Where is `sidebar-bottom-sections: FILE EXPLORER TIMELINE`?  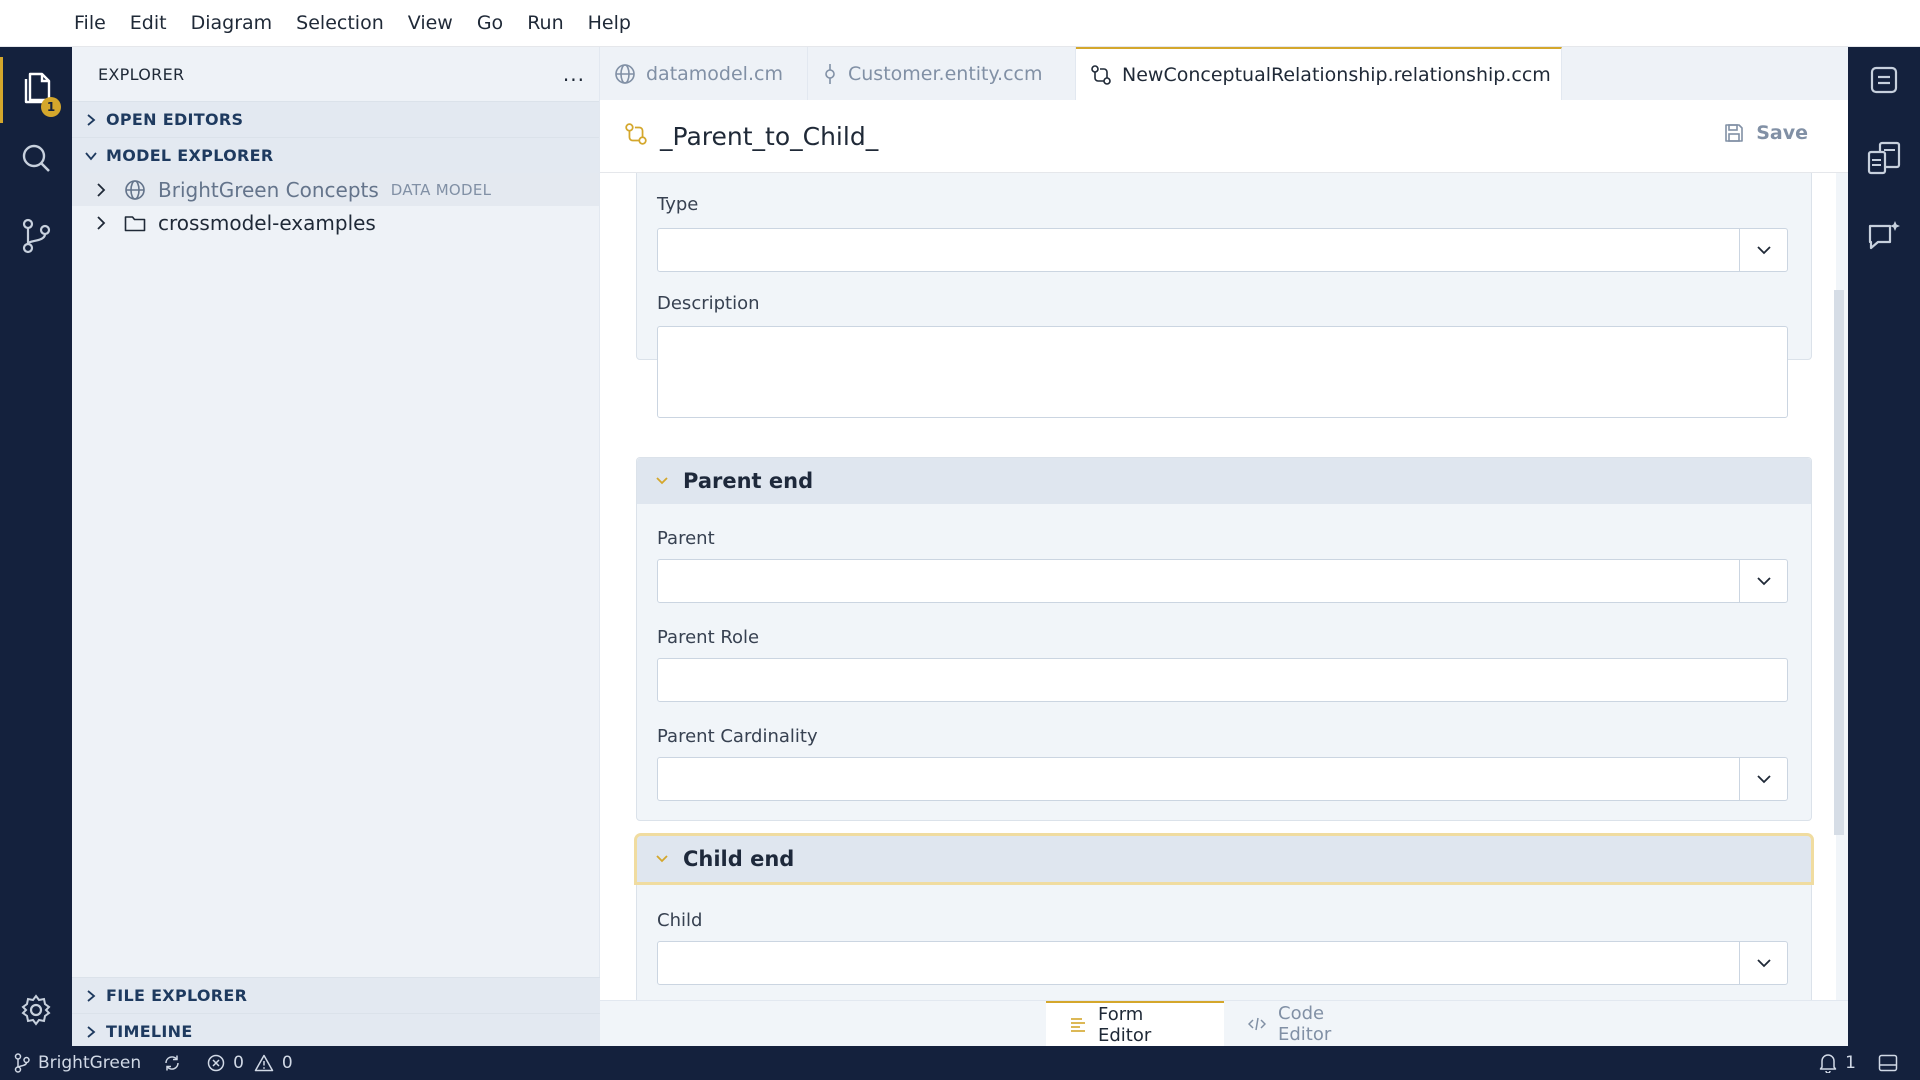
sidebar-bottom-sections: FILE EXPLORER TIMELINE is located at coordinates (336, 1013).